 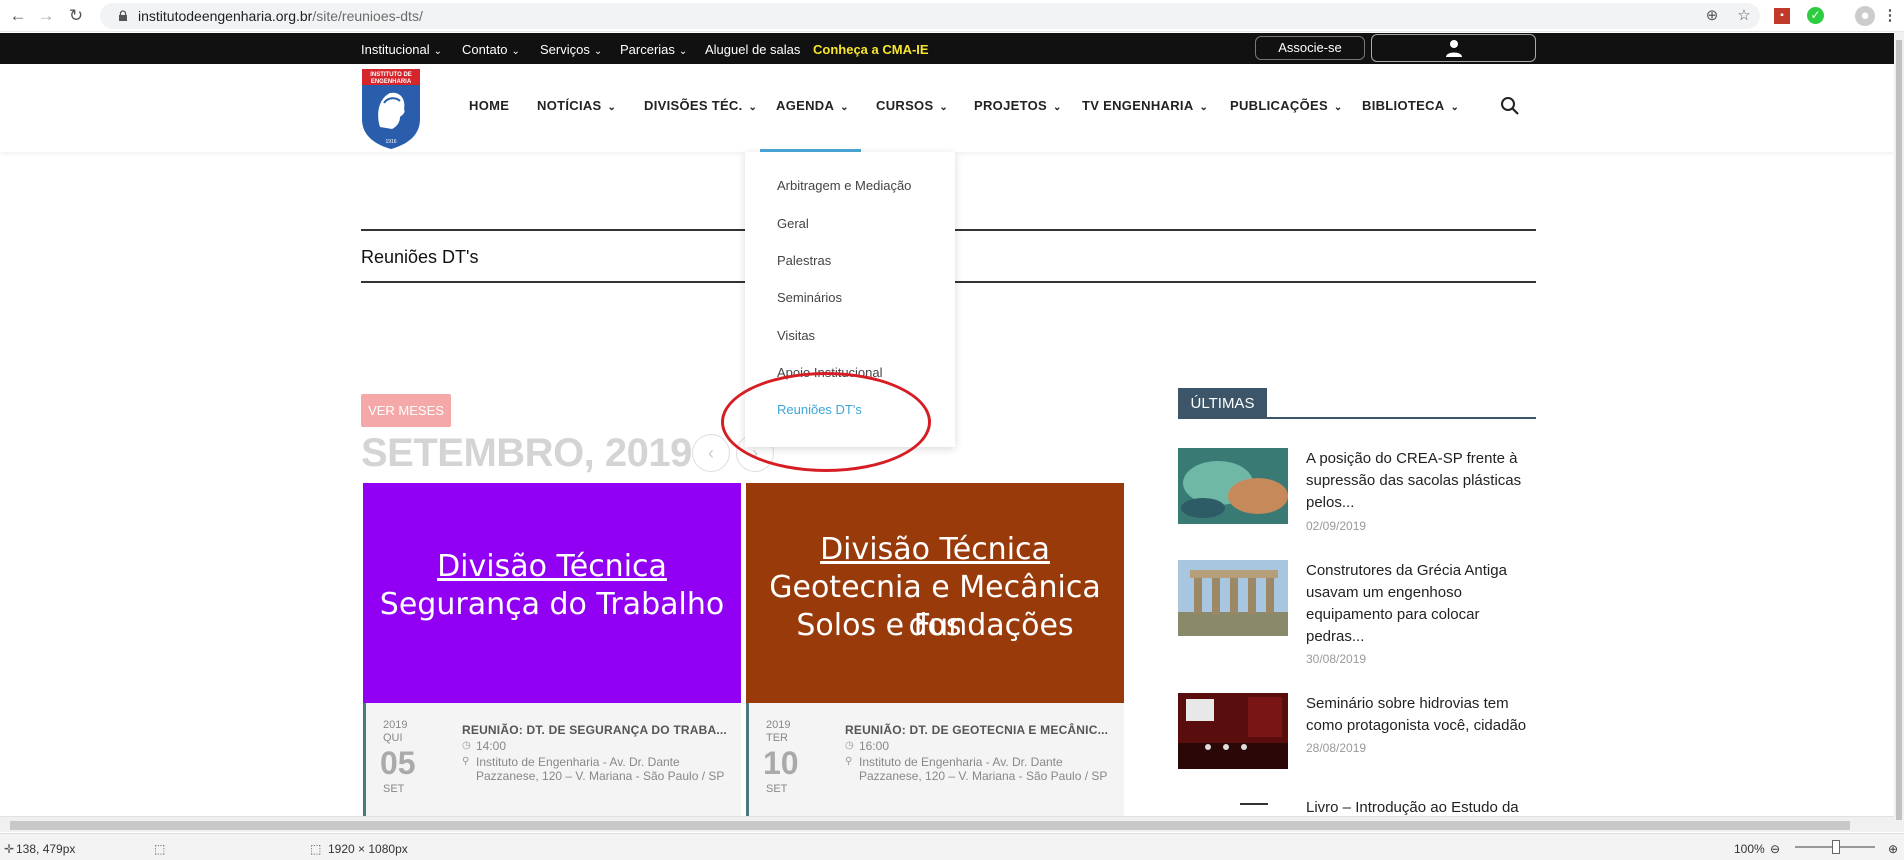 What do you see at coordinates (1836, 847) in the screenshot?
I see `zoom-slider-handle` at bounding box center [1836, 847].